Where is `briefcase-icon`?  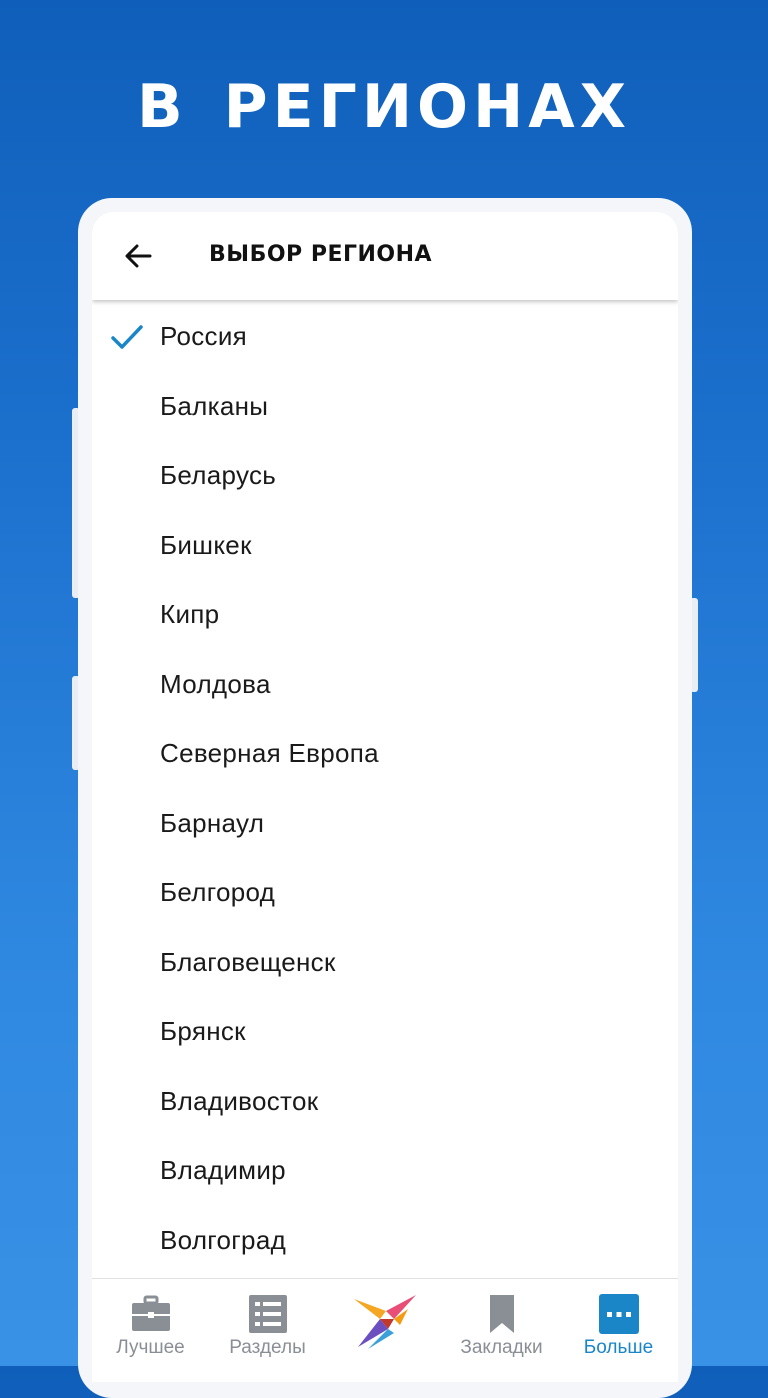 briefcase-icon is located at coordinates (151, 1313).